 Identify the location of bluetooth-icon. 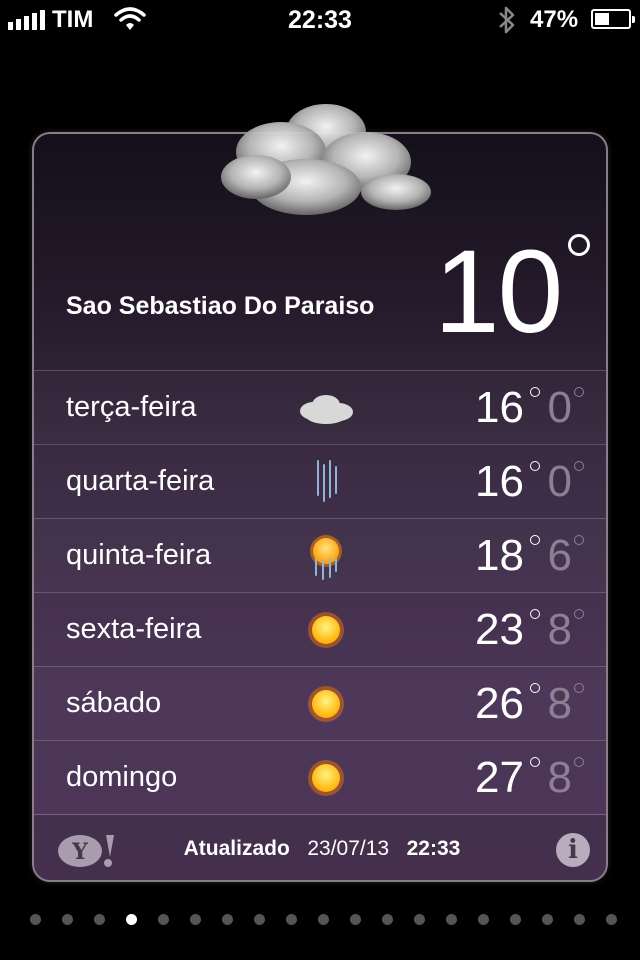
(507, 22).